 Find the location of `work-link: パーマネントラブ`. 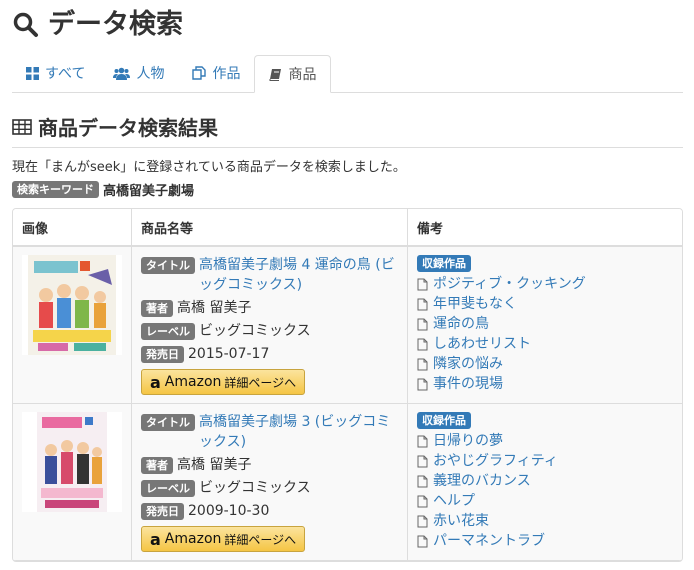

work-link: パーマネントラブ is located at coordinates (489, 541).